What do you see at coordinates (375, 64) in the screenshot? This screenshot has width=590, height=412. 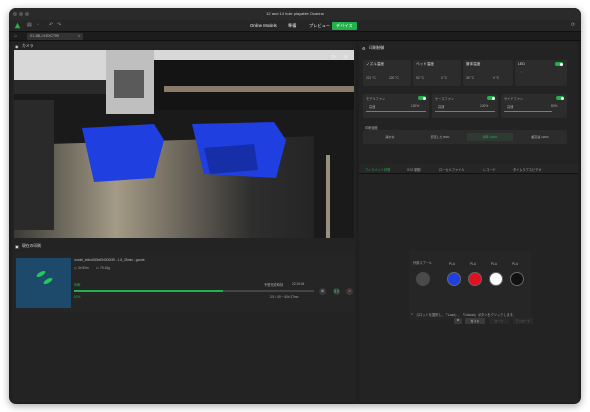 I see `nozzle-title: ノズル温度` at bounding box center [375, 64].